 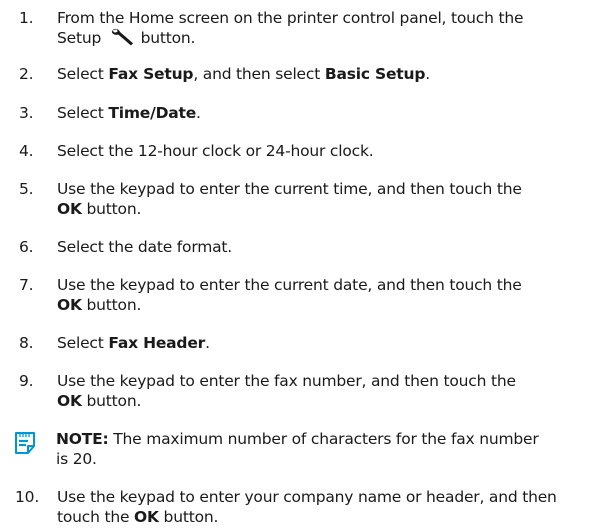 What do you see at coordinates (26, 18) in the screenshot?
I see `step-number: 1.` at bounding box center [26, 18].